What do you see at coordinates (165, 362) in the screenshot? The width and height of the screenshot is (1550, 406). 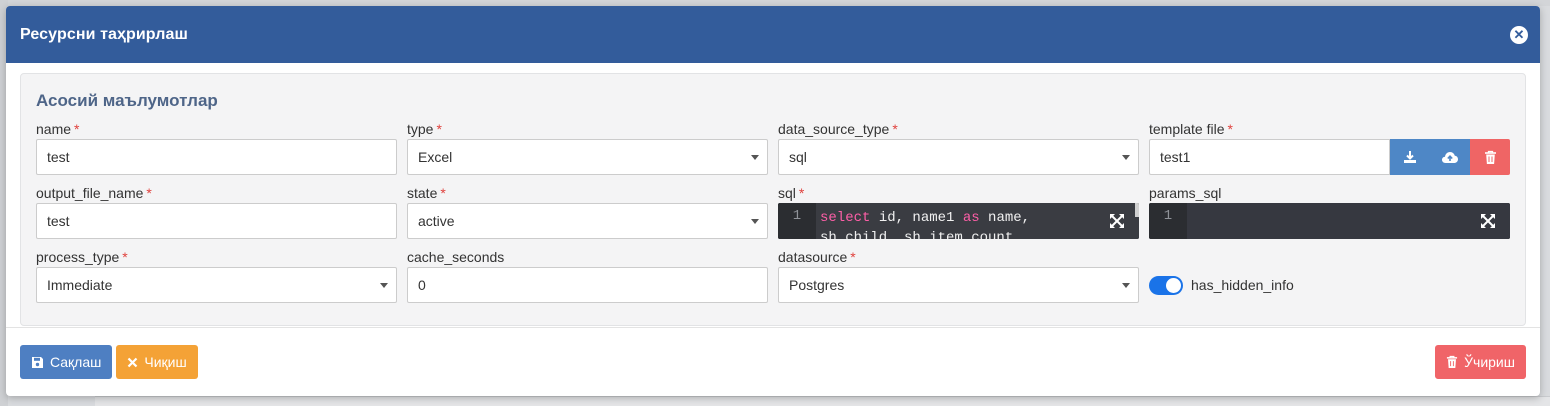 I see `exit-label: Чиқиш` at bounding box center [165, 362].